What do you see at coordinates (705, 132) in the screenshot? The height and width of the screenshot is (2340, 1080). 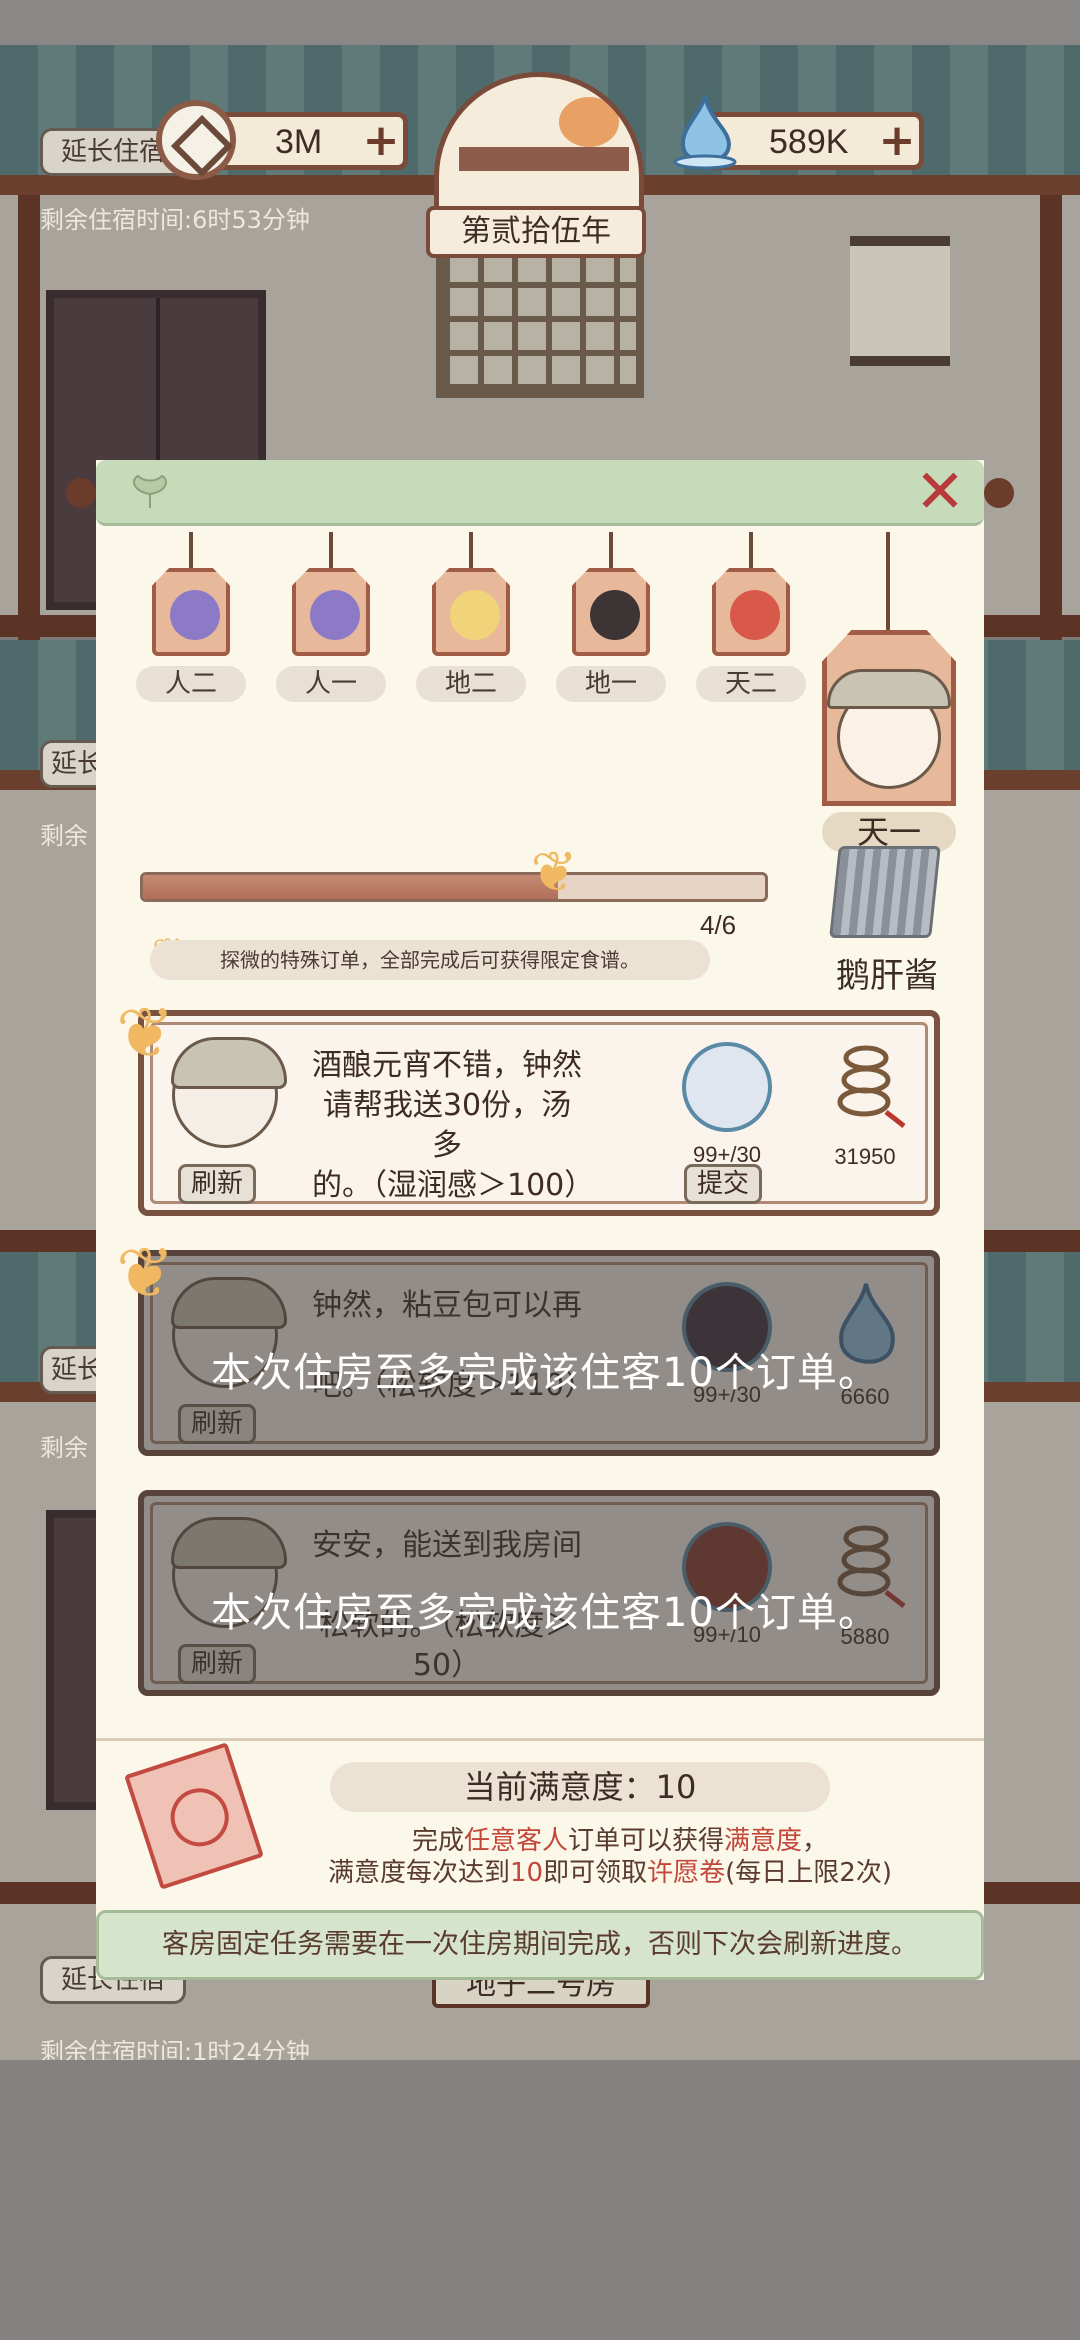 I see `jade-drop-icon` at bounding box center [705, 132].